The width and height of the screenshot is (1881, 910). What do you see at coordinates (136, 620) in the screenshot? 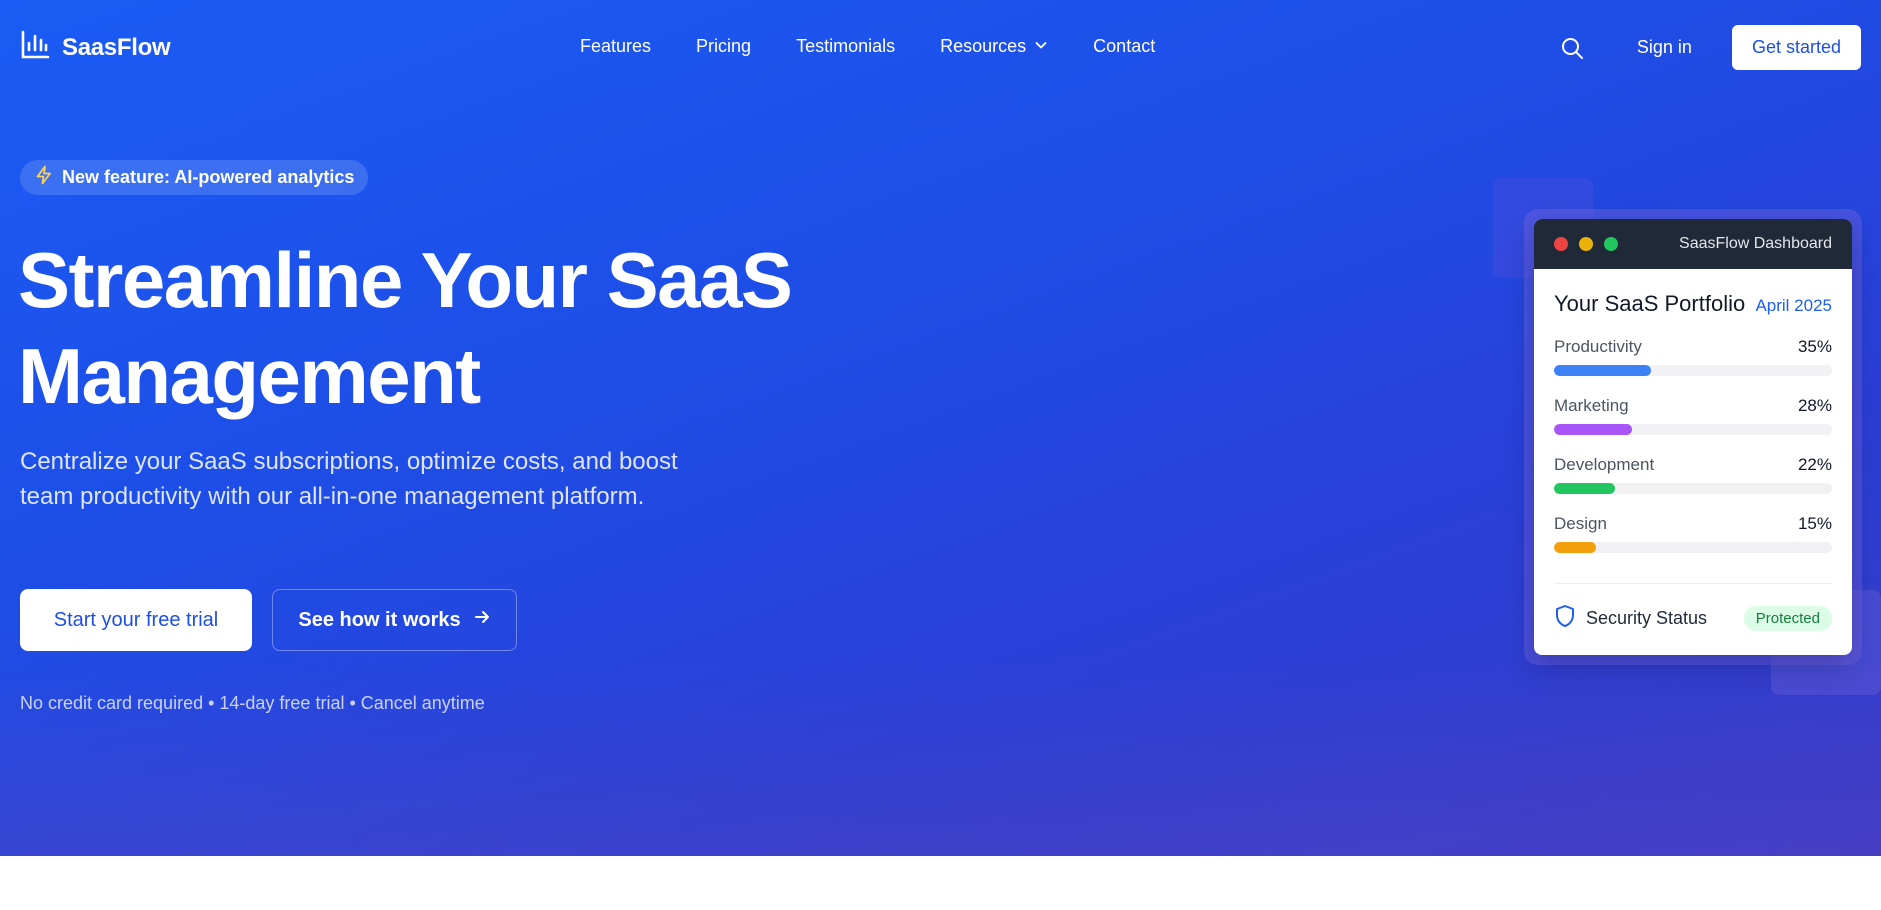
I see `start-trial-button: Start your free trial` at bounding box center [136, 620].